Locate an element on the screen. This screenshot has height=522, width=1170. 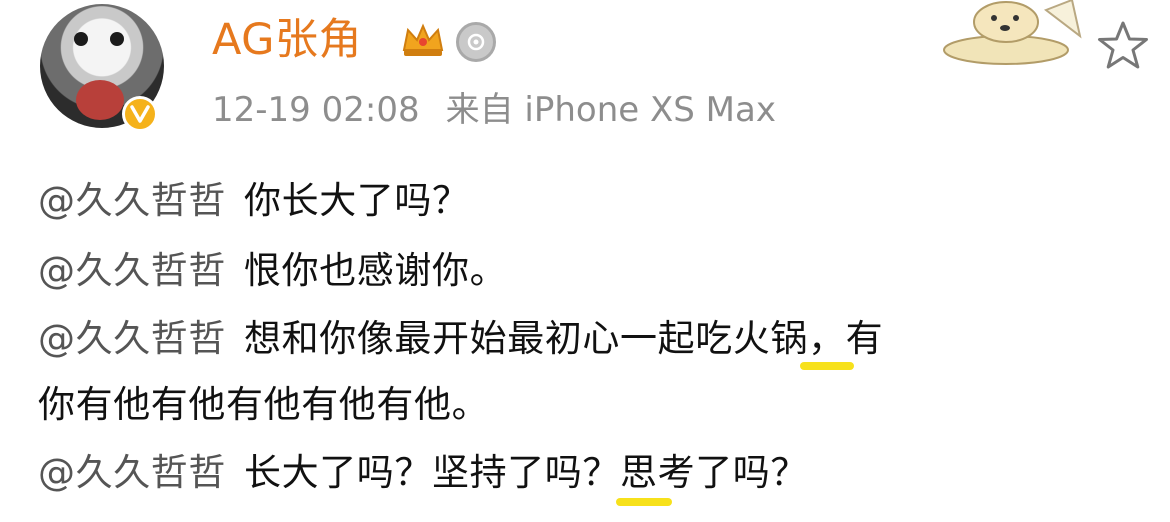
post-source: 来自 iPhone XS Max is located at coordinates (611, 110).